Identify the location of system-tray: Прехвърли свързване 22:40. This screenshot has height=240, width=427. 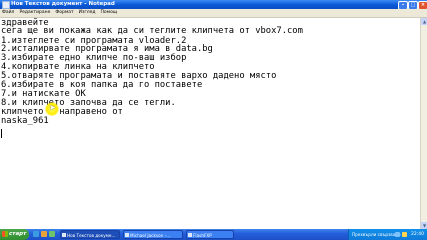
(387, 234).